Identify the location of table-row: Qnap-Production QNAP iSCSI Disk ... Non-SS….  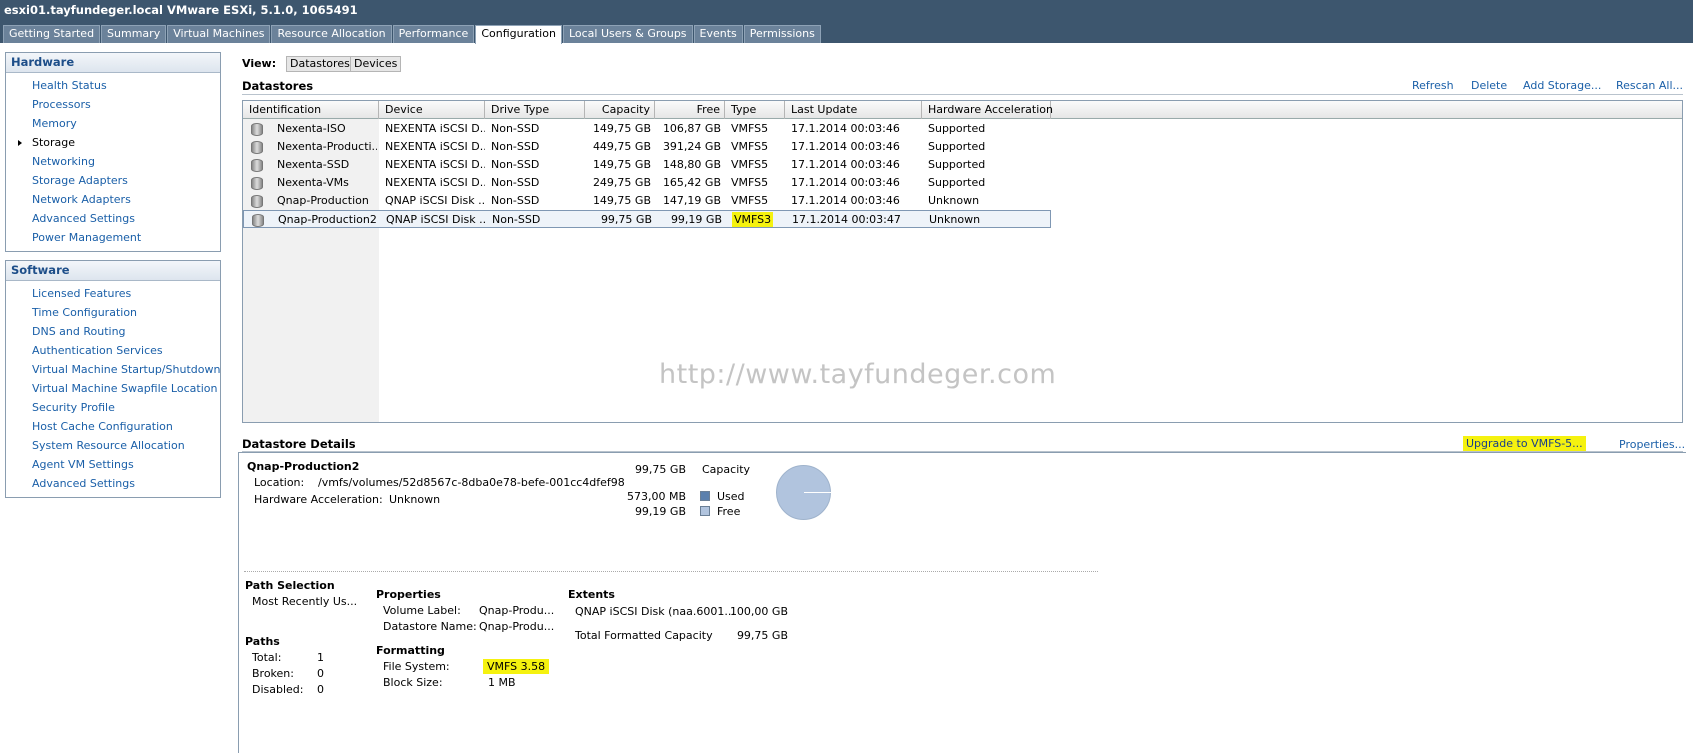
(647, 201).